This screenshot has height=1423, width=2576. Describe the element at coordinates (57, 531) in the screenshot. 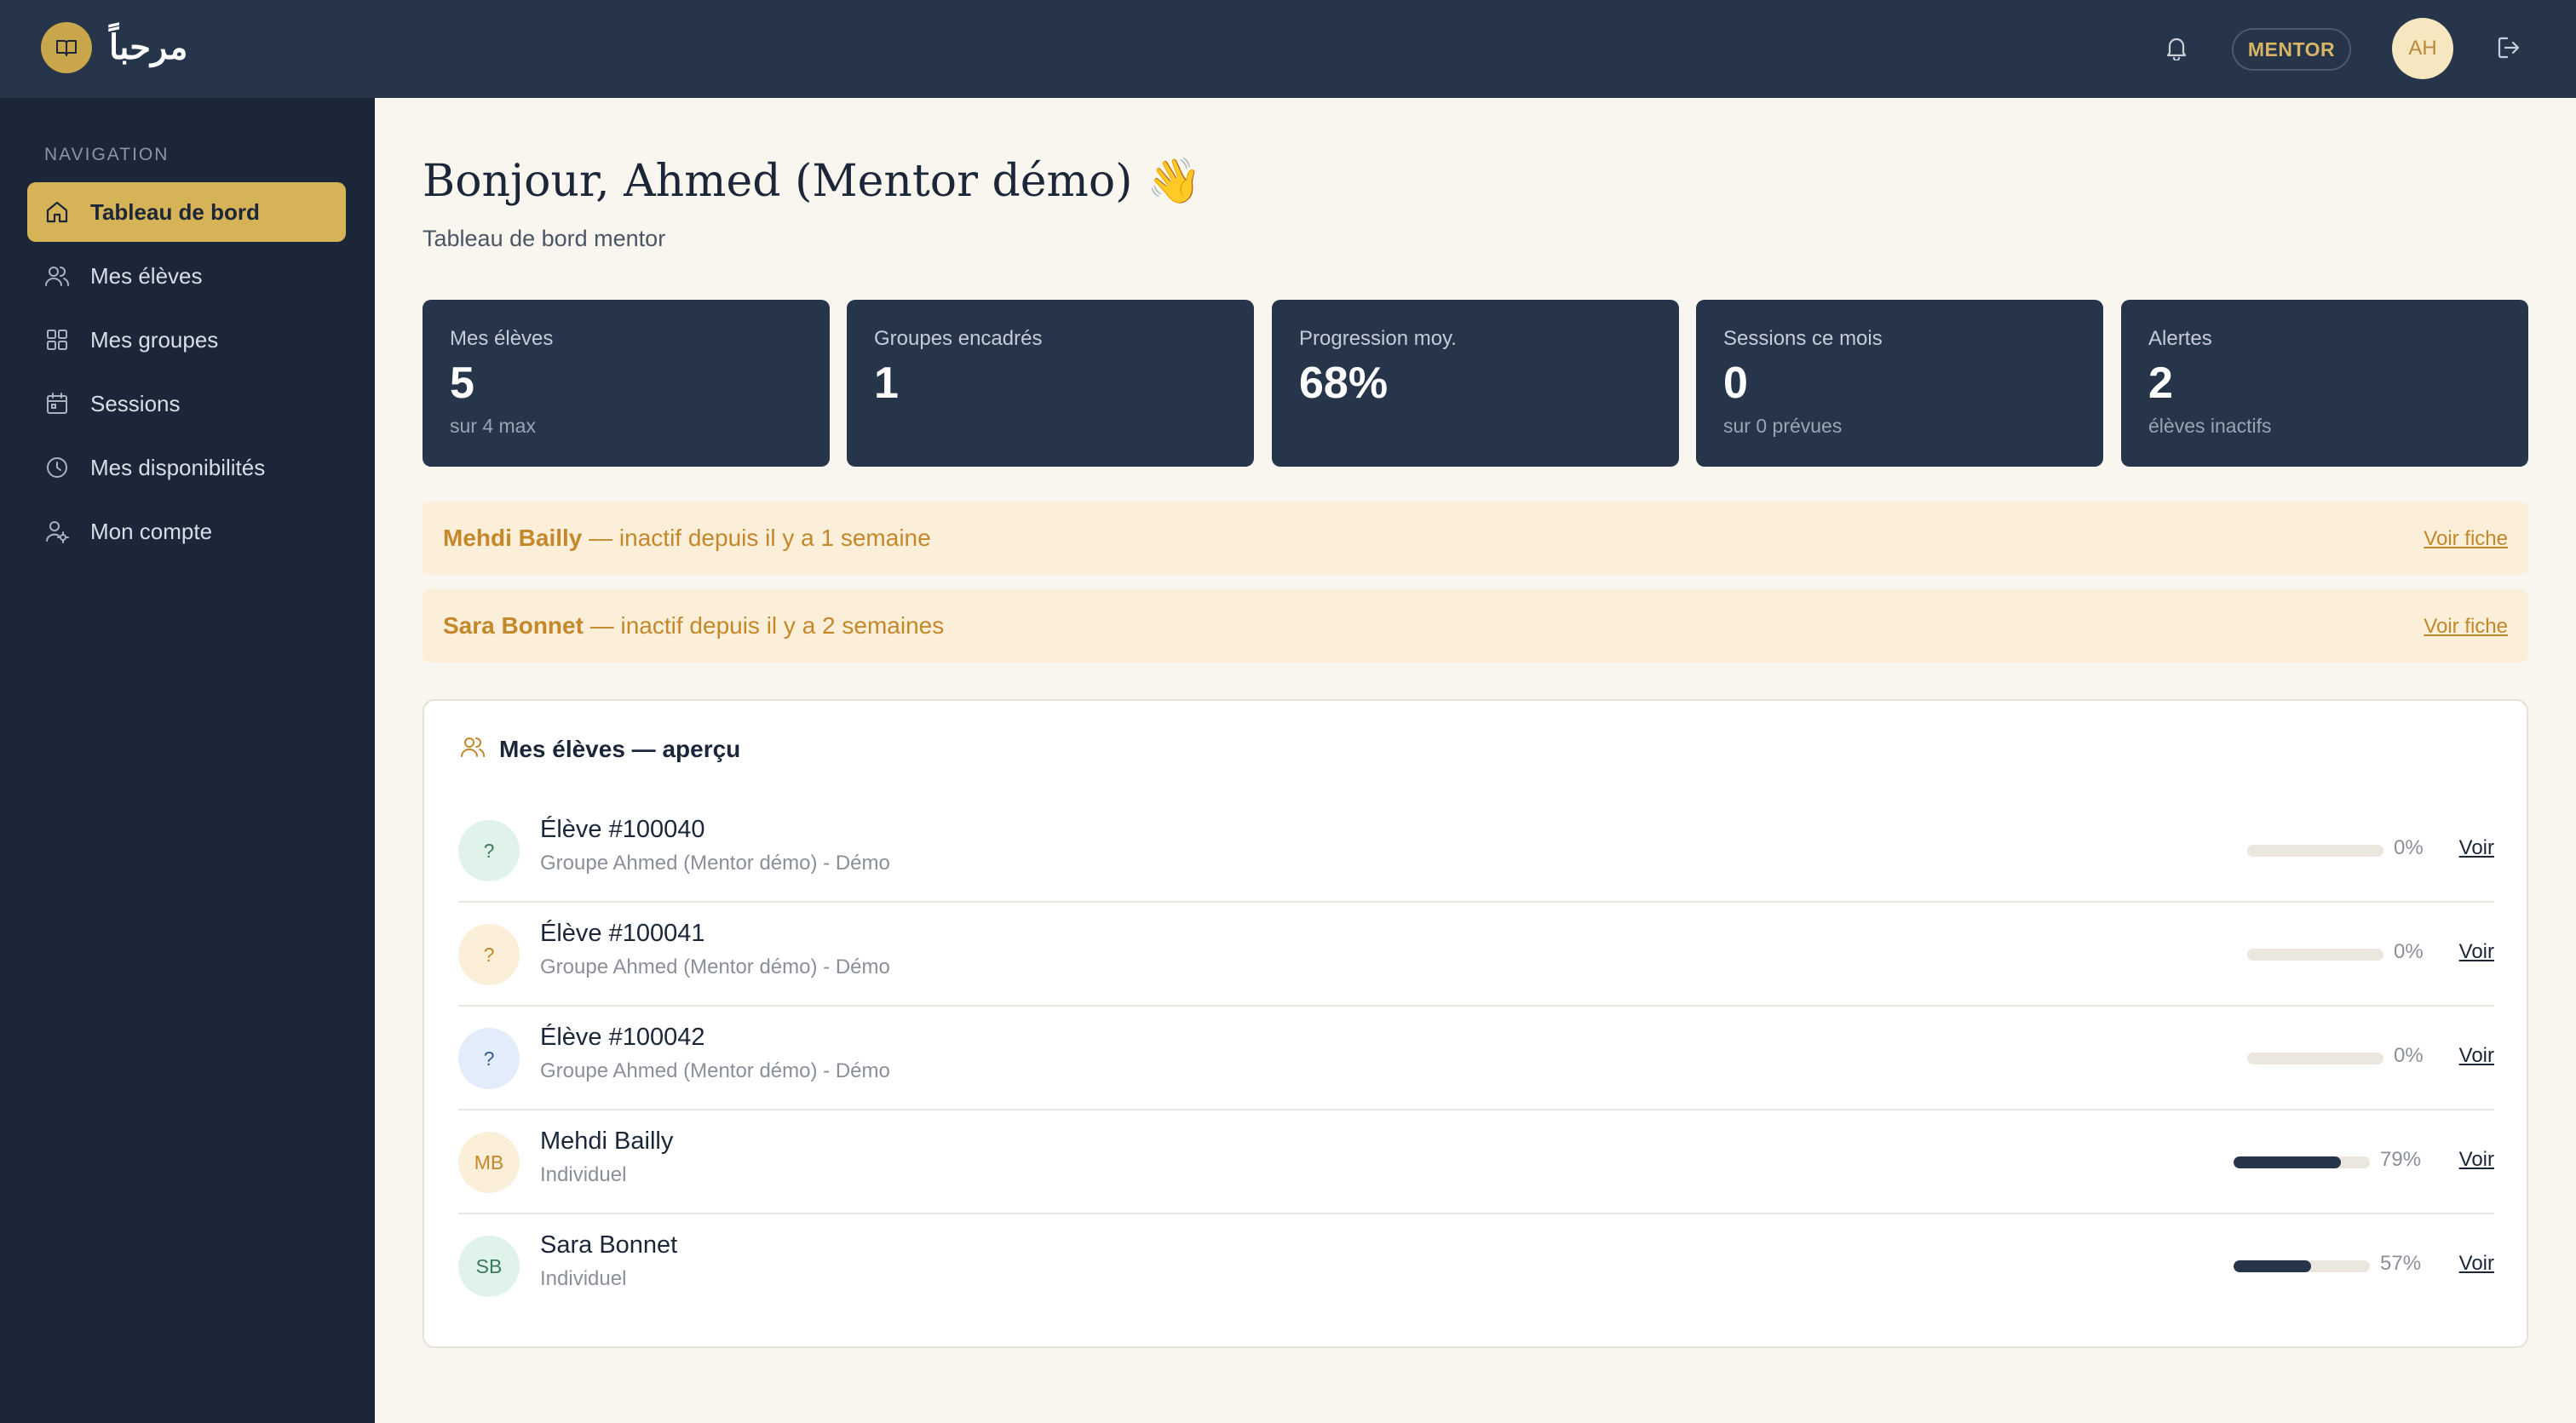

I see `user-settings-icon` at that location.